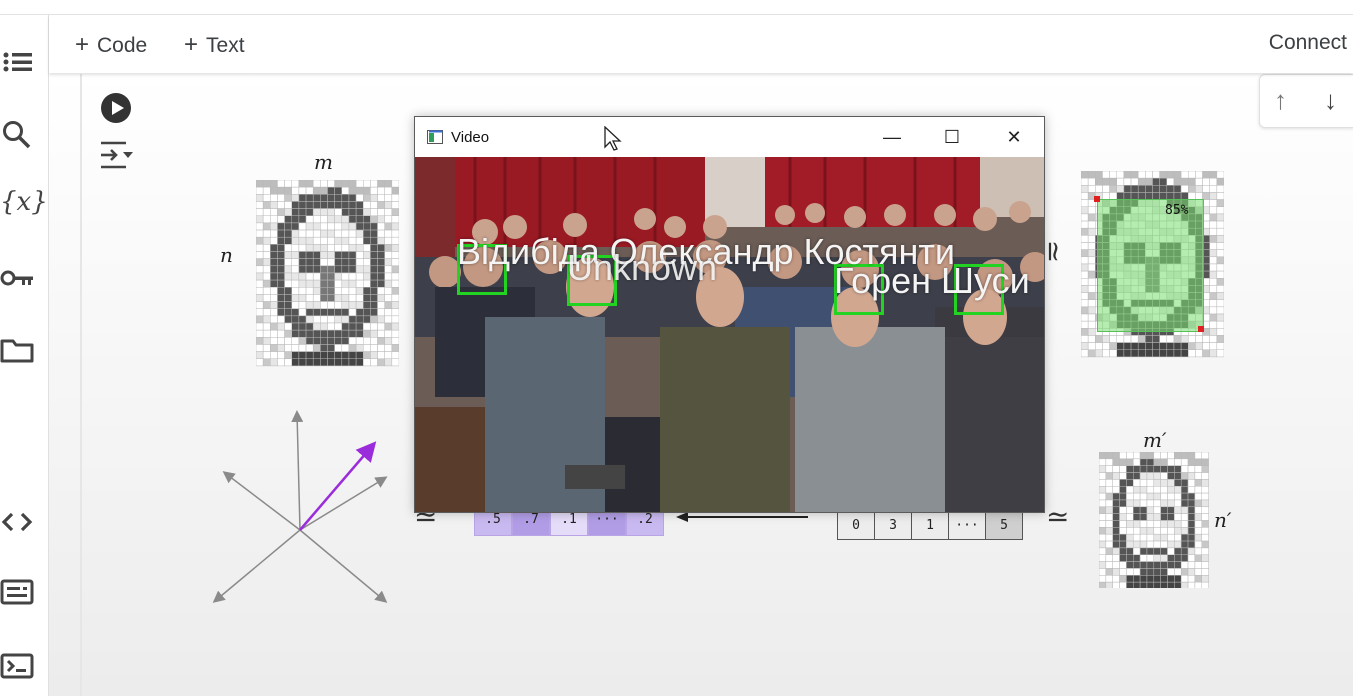 The image size is (1353, 696). Describe the element at coordinates (642, 267) in the screenshot. I see `face-name-label: Unknown` at that location.